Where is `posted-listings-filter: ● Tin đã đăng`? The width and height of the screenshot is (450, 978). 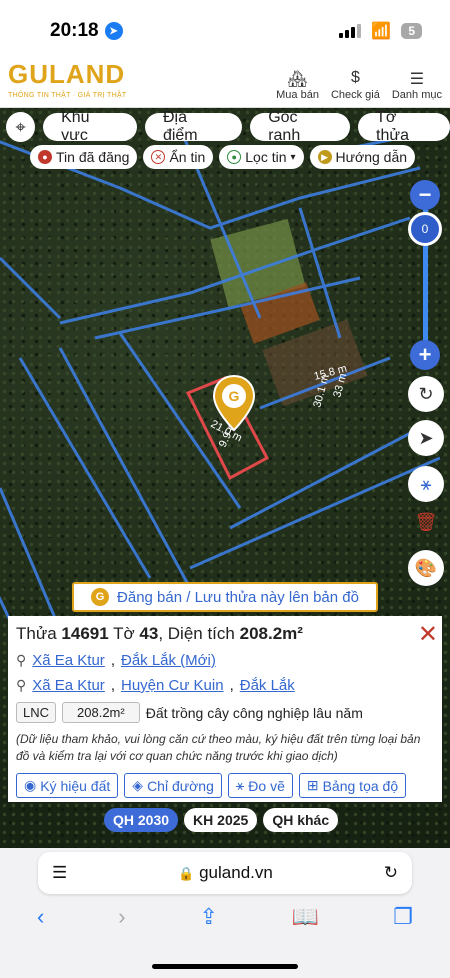
posted-listings-filter: ● Tin đã đăng is located at coordinates (84, 157).